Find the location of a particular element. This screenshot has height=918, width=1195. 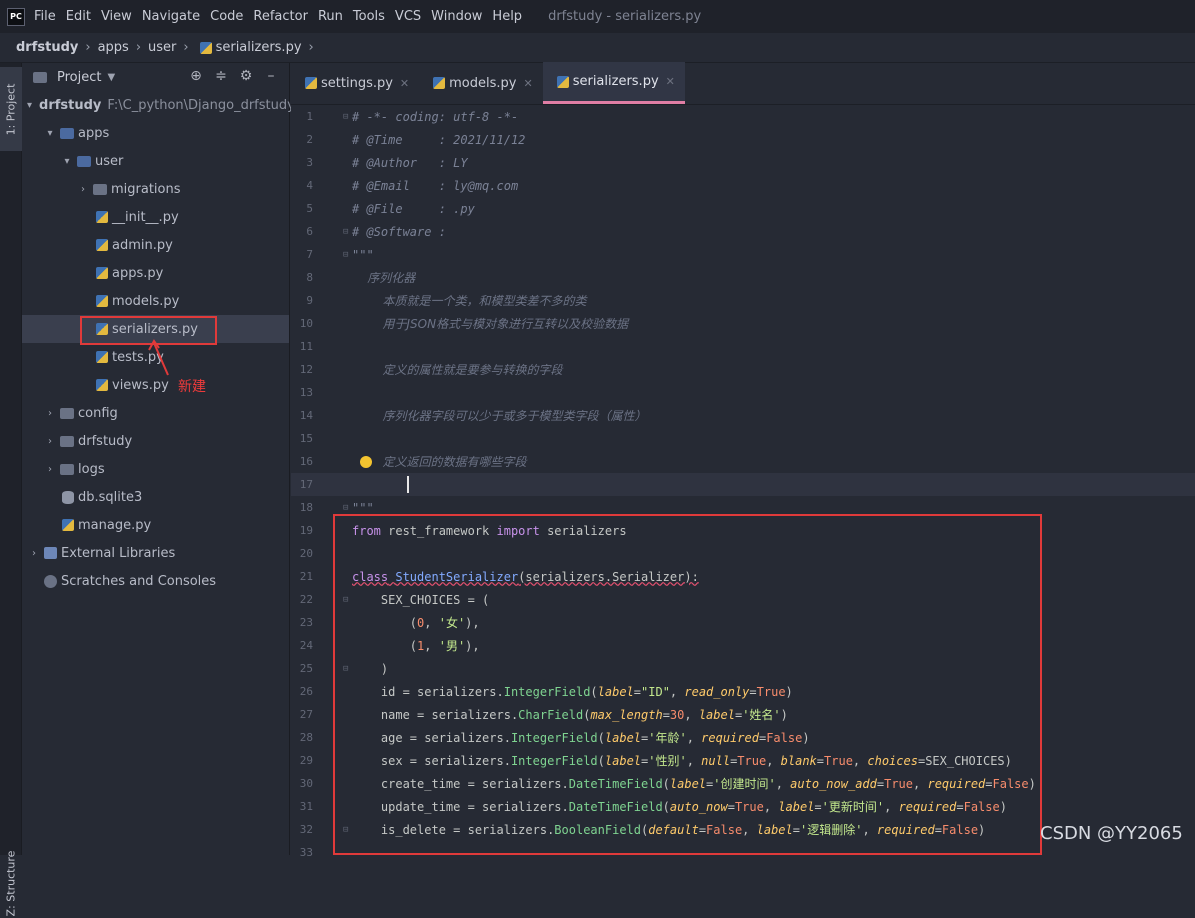

tree-item-migrations: › migrations is located at coordinates (155, 189).